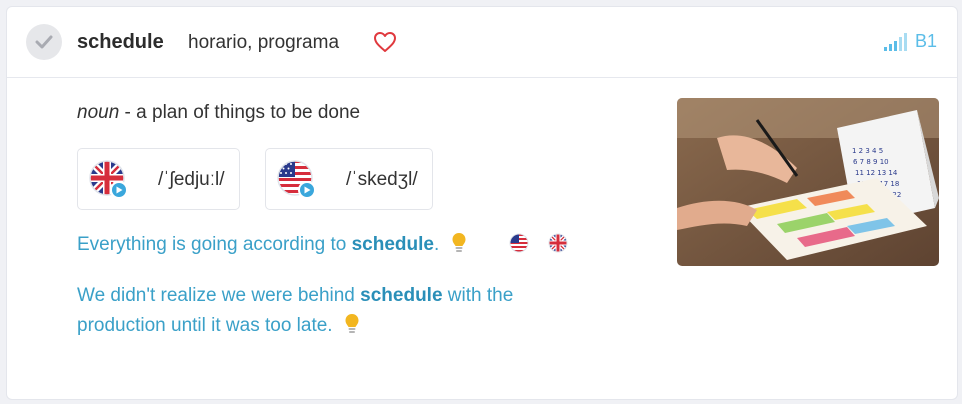 The width and height of the screenshot is (962, 404). I want to click on level-indicator: B1, so click(910, 41).